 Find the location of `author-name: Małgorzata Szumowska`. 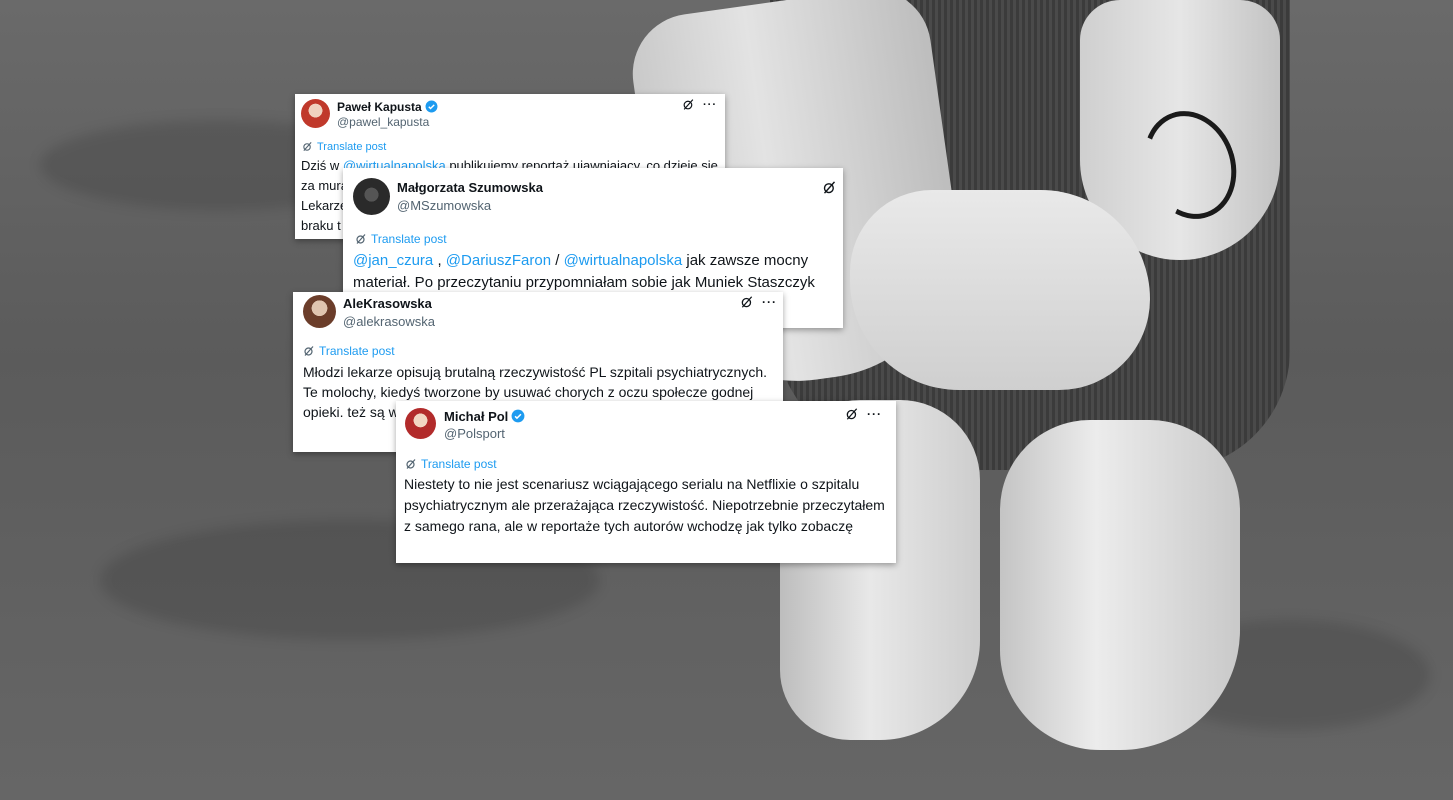

author-name: Małgorzata Szumowska is located at coordinates (470, 187).